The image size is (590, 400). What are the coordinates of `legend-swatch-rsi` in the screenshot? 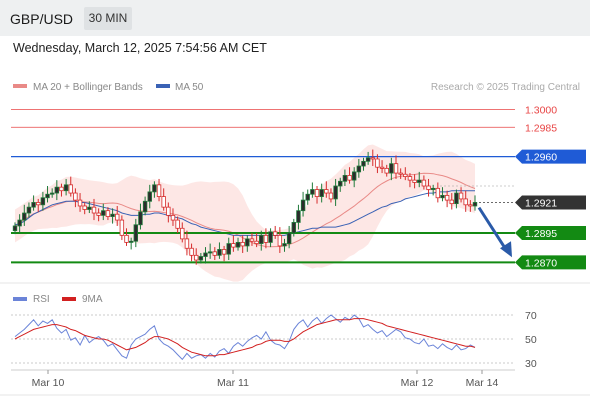 It's located at (20, 299).